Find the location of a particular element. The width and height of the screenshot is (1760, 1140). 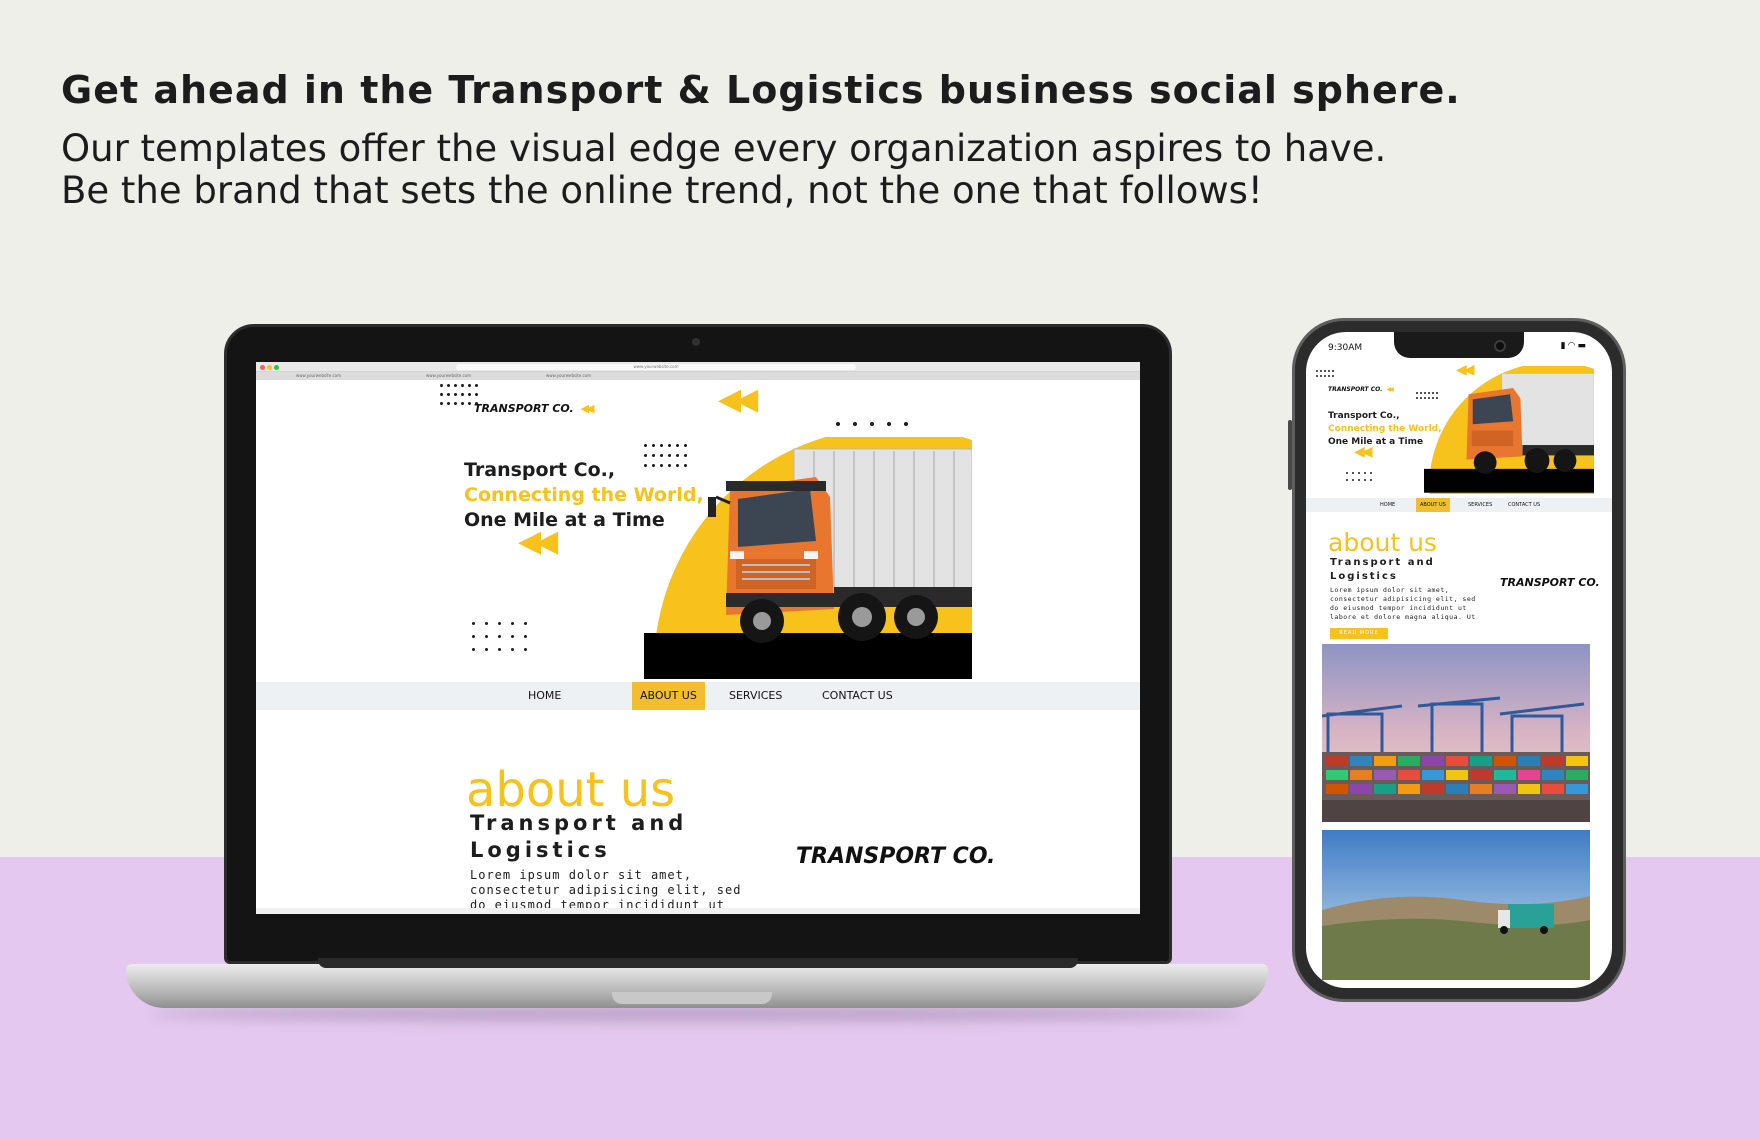

rewind-arrow-icon: ◀◀ is located at coordinates (738, 399).